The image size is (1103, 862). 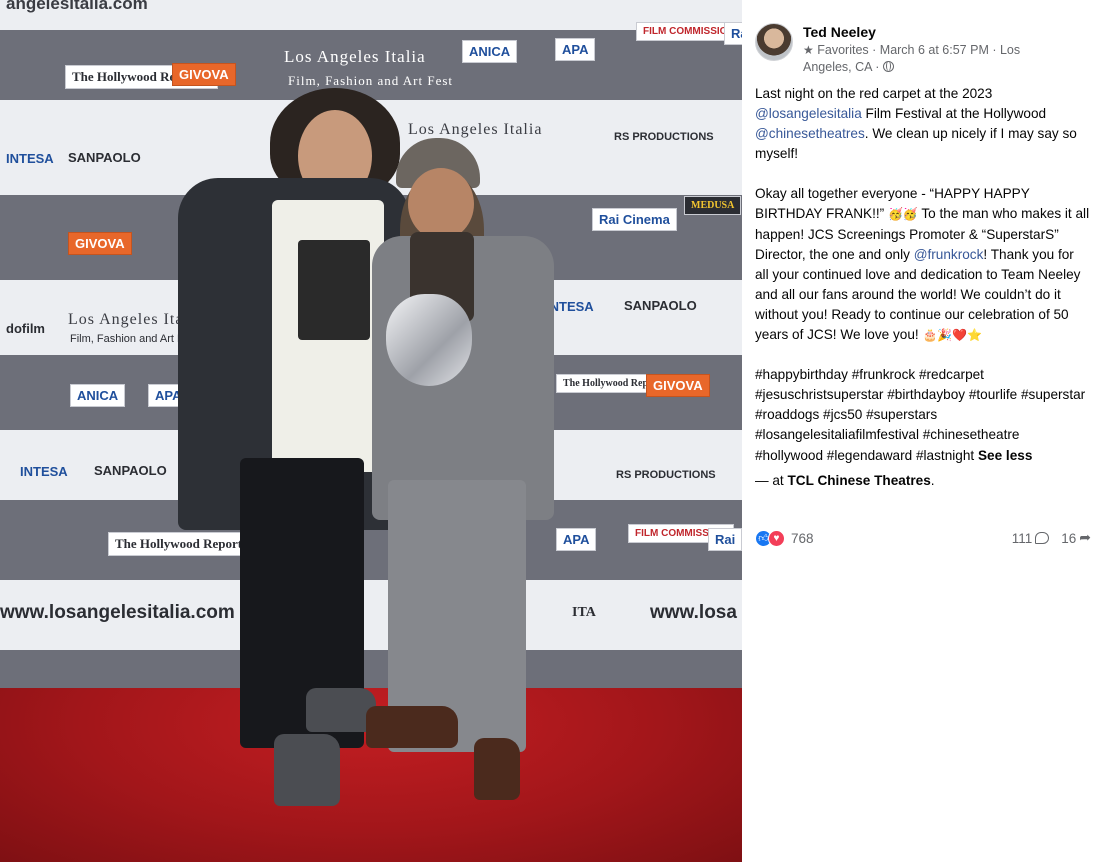 I want to click on banner-givova-logo-3: GIVOVA, so click(x=678, y=385).